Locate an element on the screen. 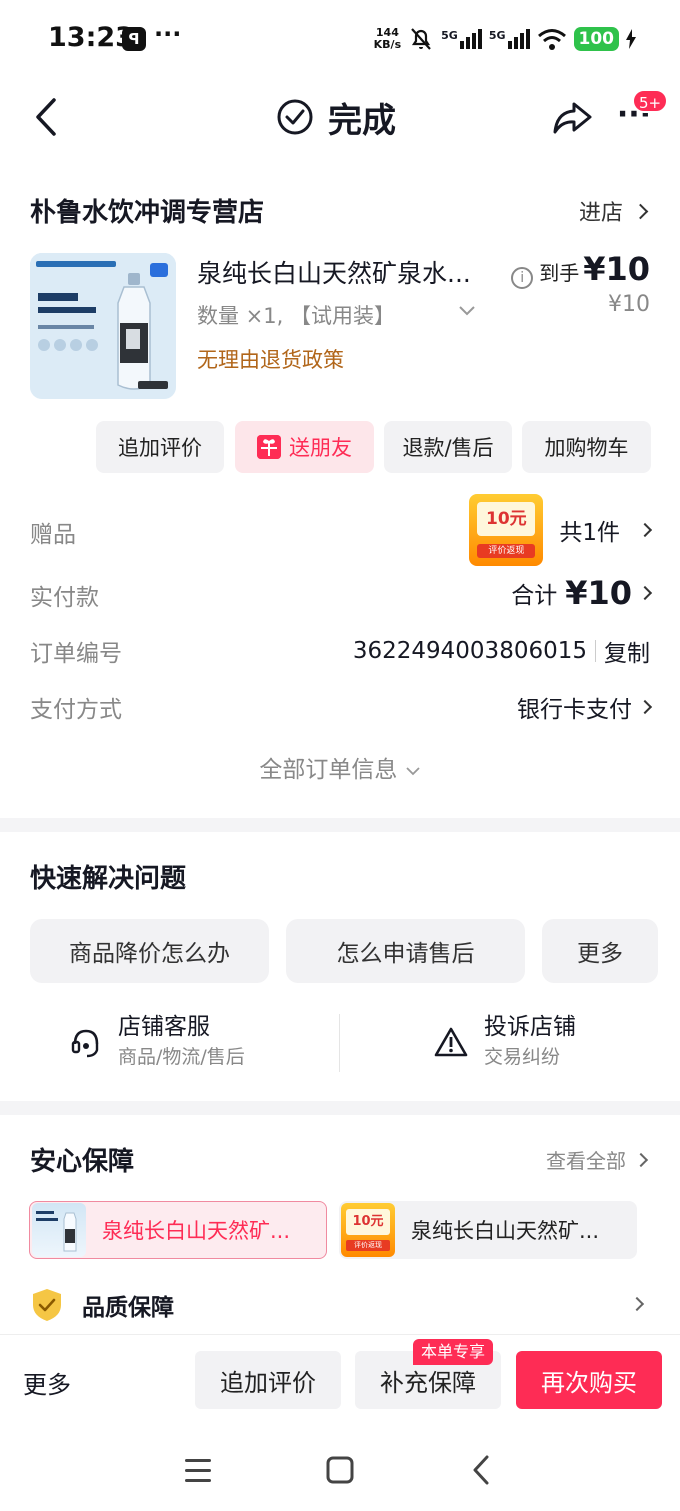 This screenshot has height=1511, width=680. complaint-subtitle: 交易纠纷 is located at coordinates (522, 1057).